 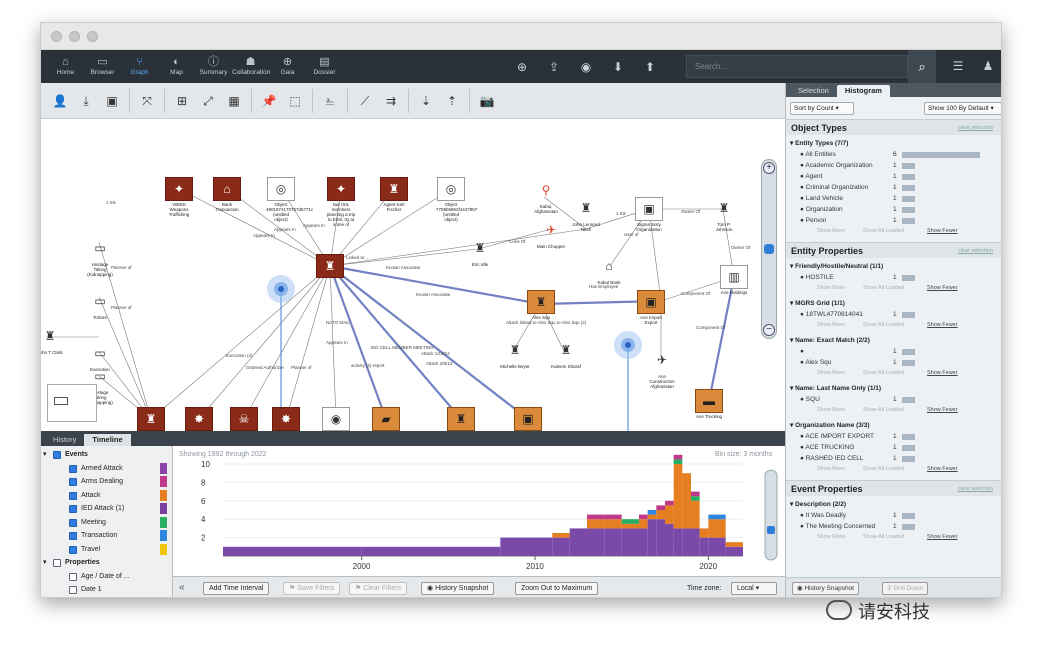 I want to click on zoom-out-maximum-button: Zoom Out to Maximum, so click(x=557, y=588).